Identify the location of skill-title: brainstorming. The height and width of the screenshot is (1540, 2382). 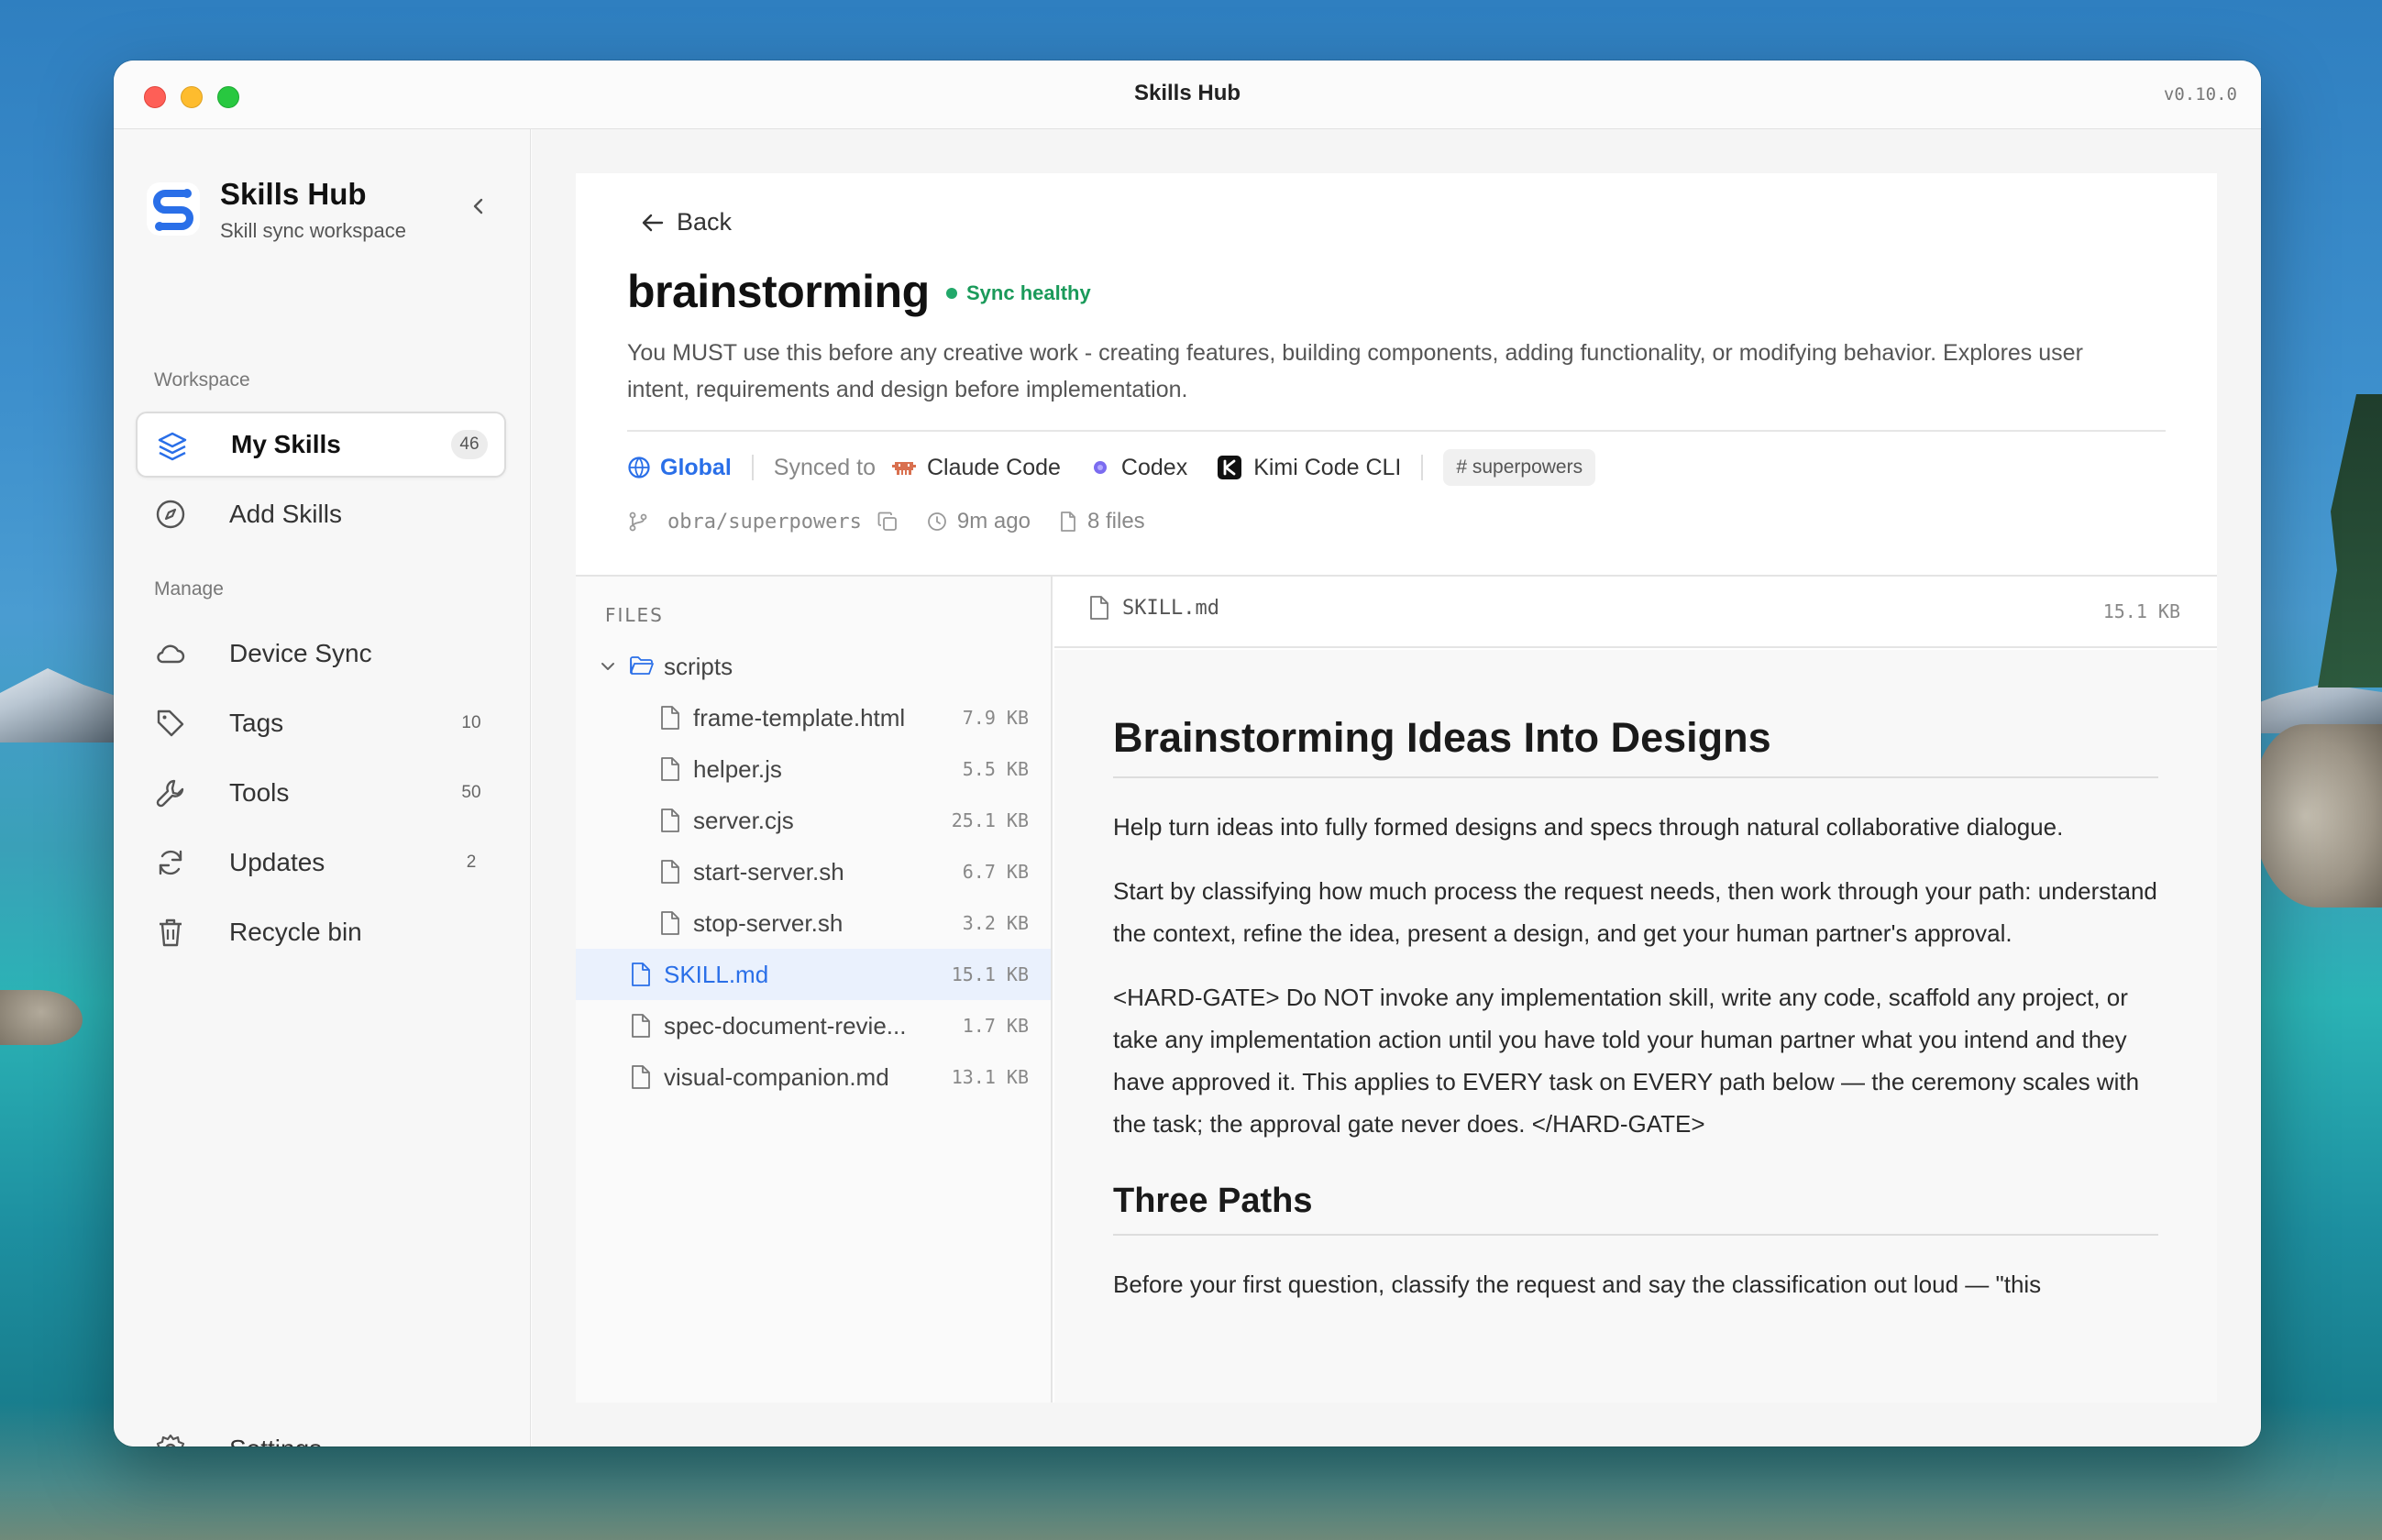
(778, 291).